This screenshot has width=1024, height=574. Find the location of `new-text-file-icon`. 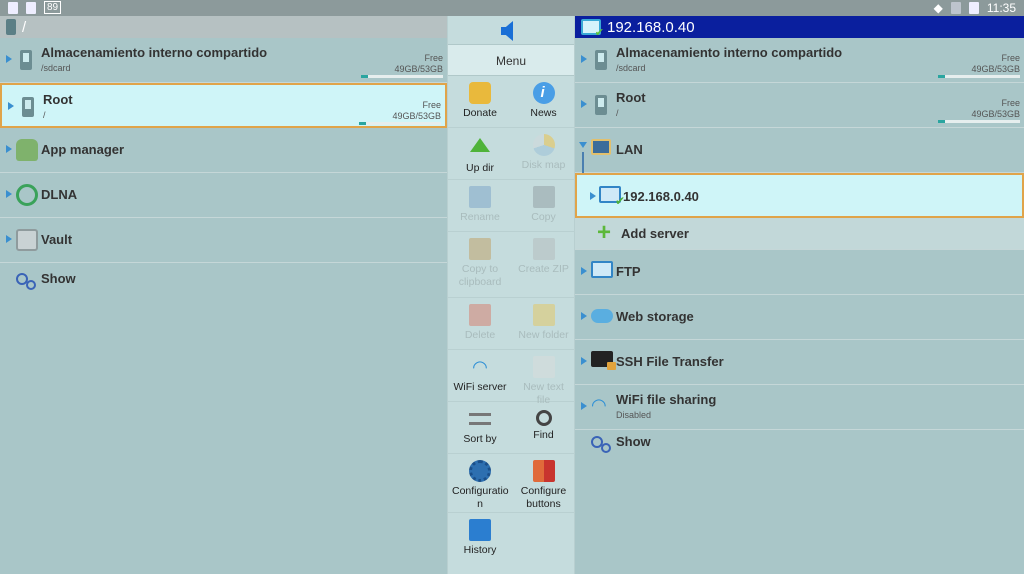

new-text-file-icon is located at coordinates (543, 367).